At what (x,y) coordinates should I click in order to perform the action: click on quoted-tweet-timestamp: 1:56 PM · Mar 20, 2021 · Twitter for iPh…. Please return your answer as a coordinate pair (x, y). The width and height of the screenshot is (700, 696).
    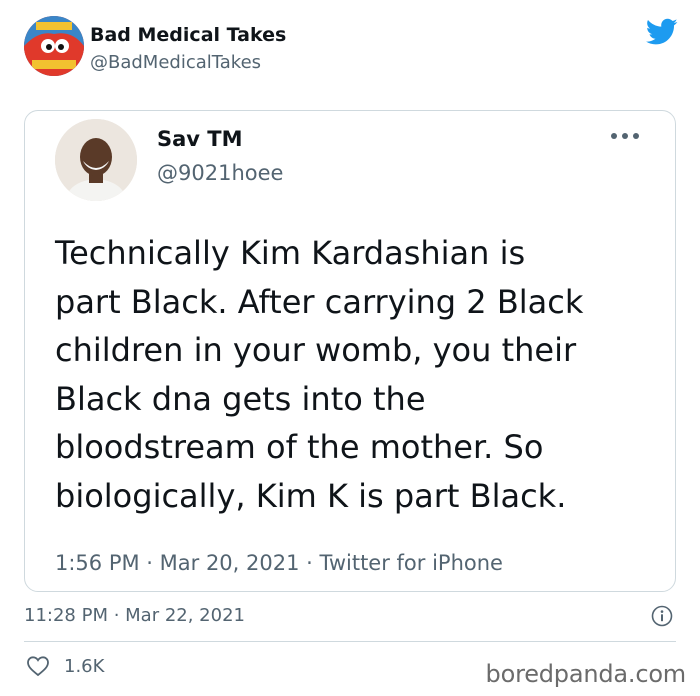
    Looking at the image, I should click on (279, 563).